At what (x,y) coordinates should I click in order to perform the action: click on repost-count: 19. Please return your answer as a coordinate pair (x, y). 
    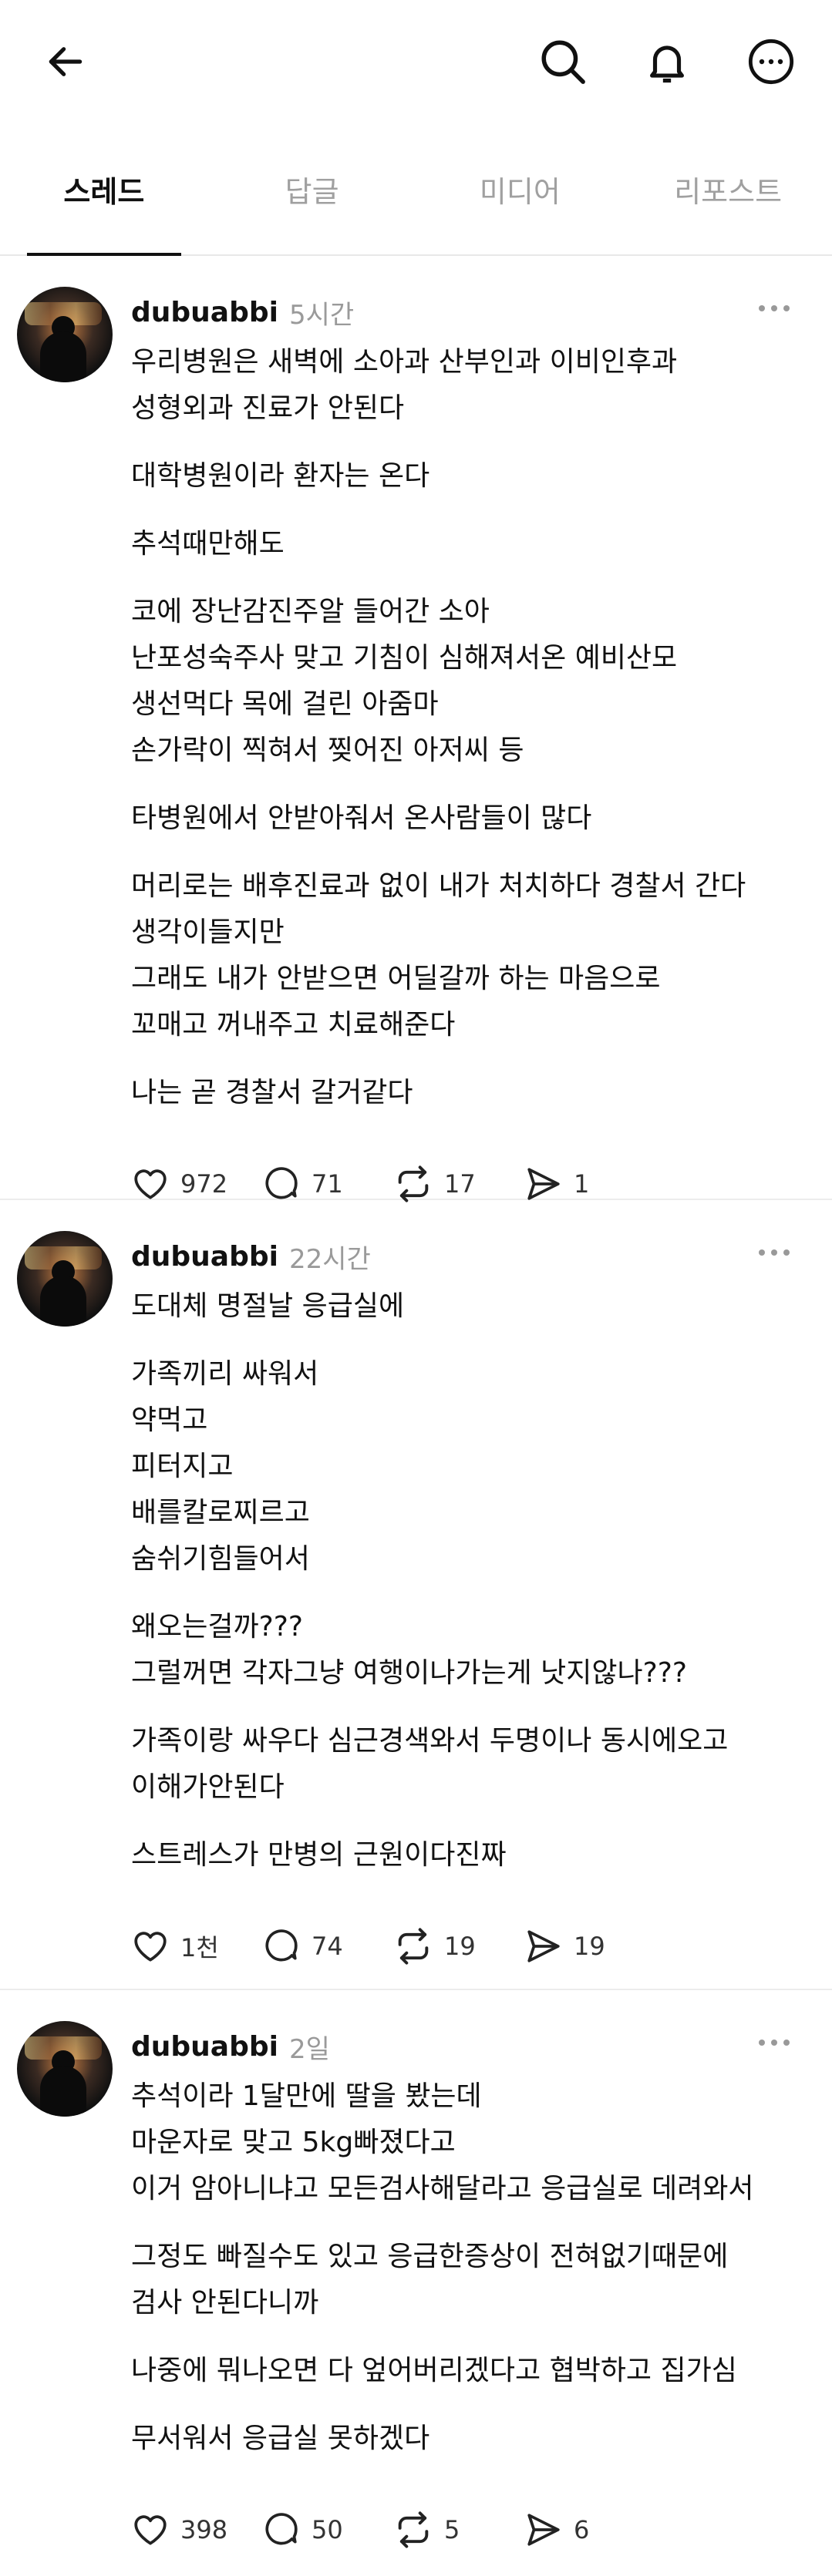
    Looking at the image, I should click on (460, 1946).